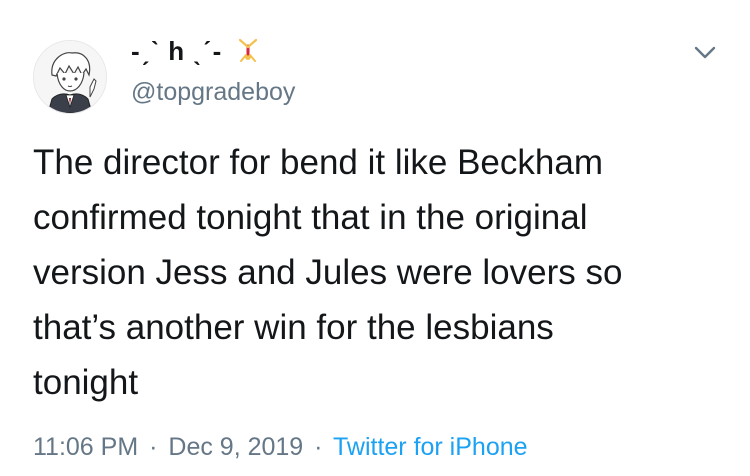 This screenshot has height=476, width=750. I want to click on display-name-text: -ˏˋ h ˎˊ-, so click(177, 51).